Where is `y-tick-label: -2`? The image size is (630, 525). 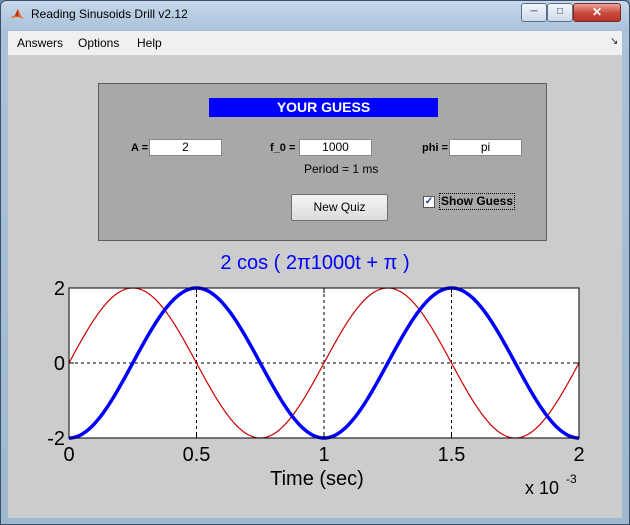
y-tick-label: -2 is located at coordinates (56, 439).